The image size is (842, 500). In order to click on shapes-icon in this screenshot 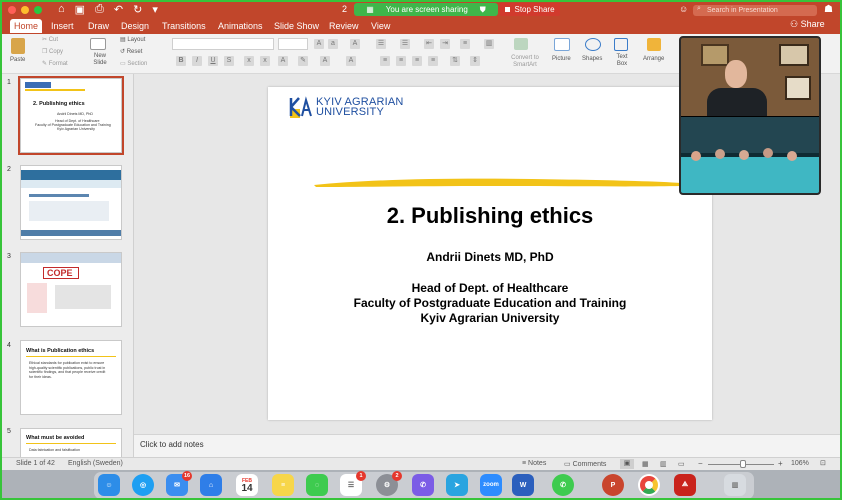, I will do `click(593, 44)`.